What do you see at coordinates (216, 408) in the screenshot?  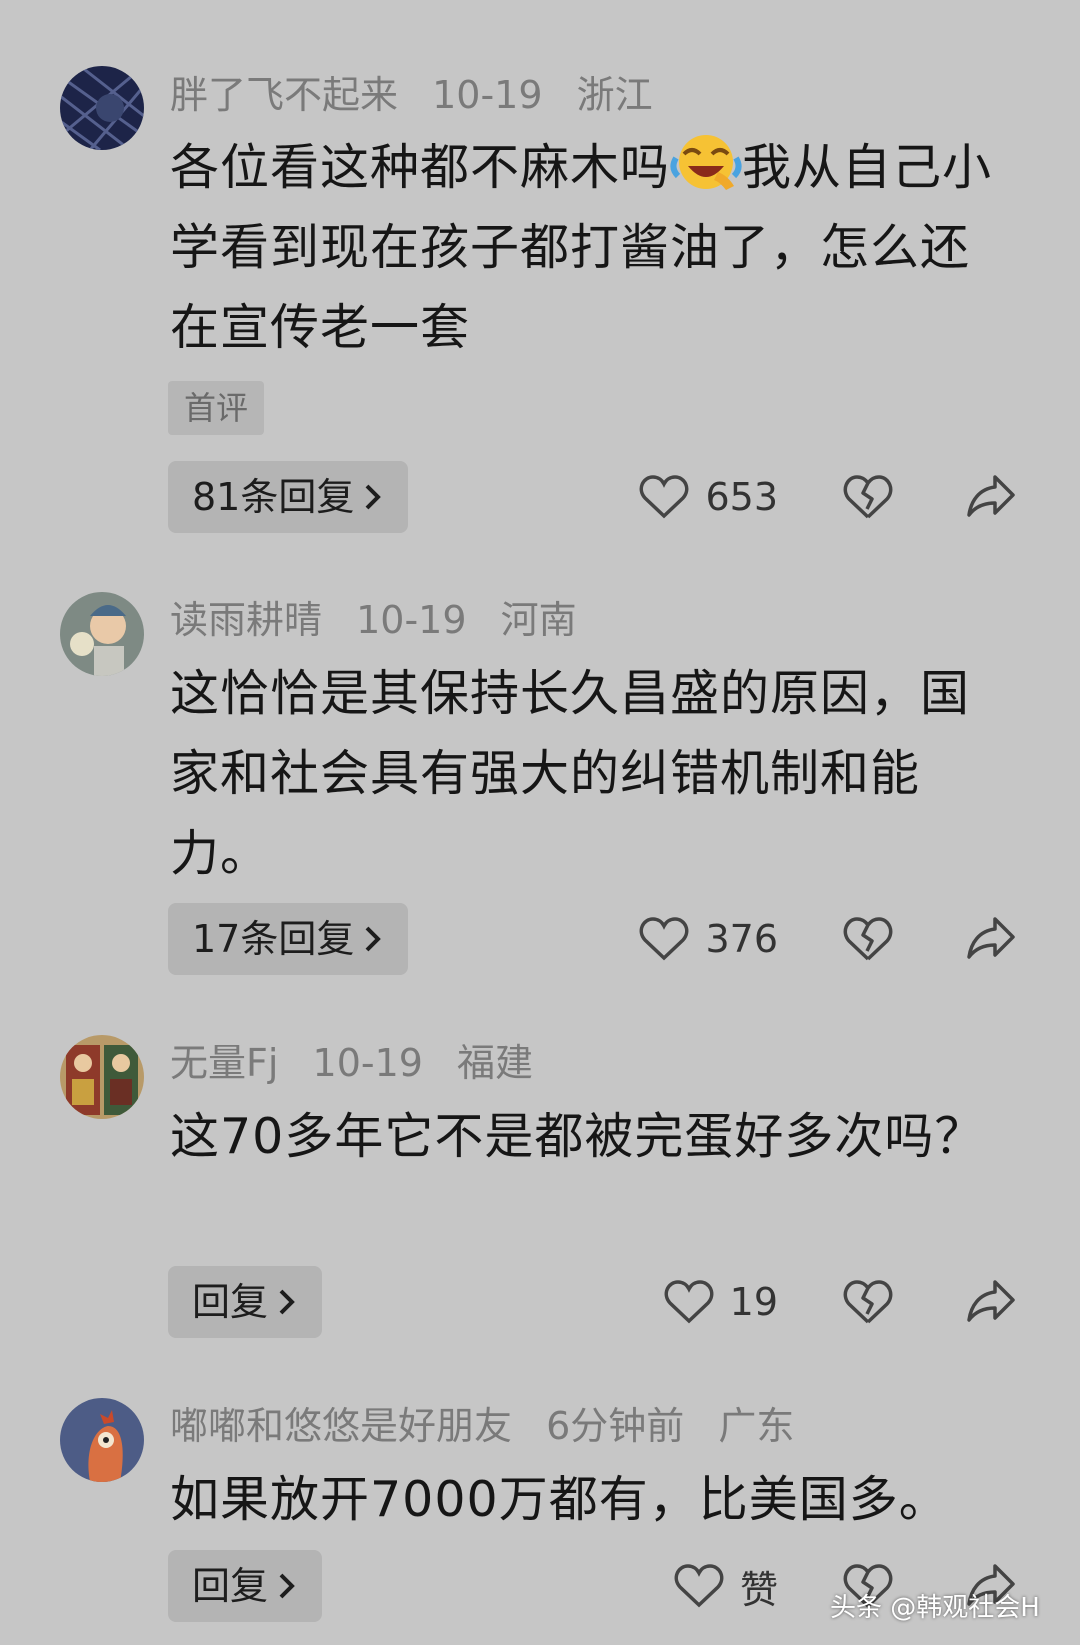 I see `first-comment-badge: 首评` at bounding box center [216, 408].